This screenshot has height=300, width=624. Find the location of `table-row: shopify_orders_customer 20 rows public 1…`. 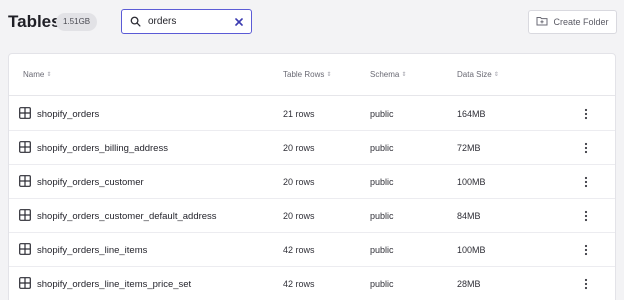

table-row: shopify_orders_customer 20 rows public 1… is located at coordinates (312, 182).